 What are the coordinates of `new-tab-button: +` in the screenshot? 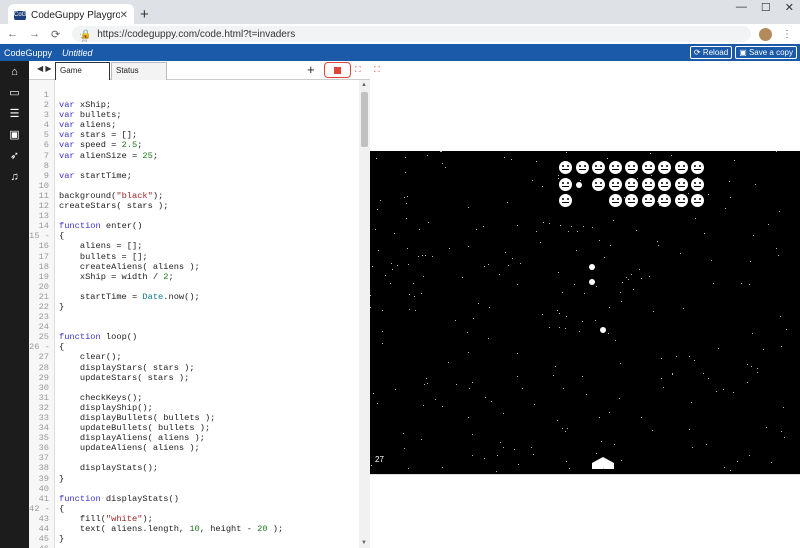 It's located at (144, 14).